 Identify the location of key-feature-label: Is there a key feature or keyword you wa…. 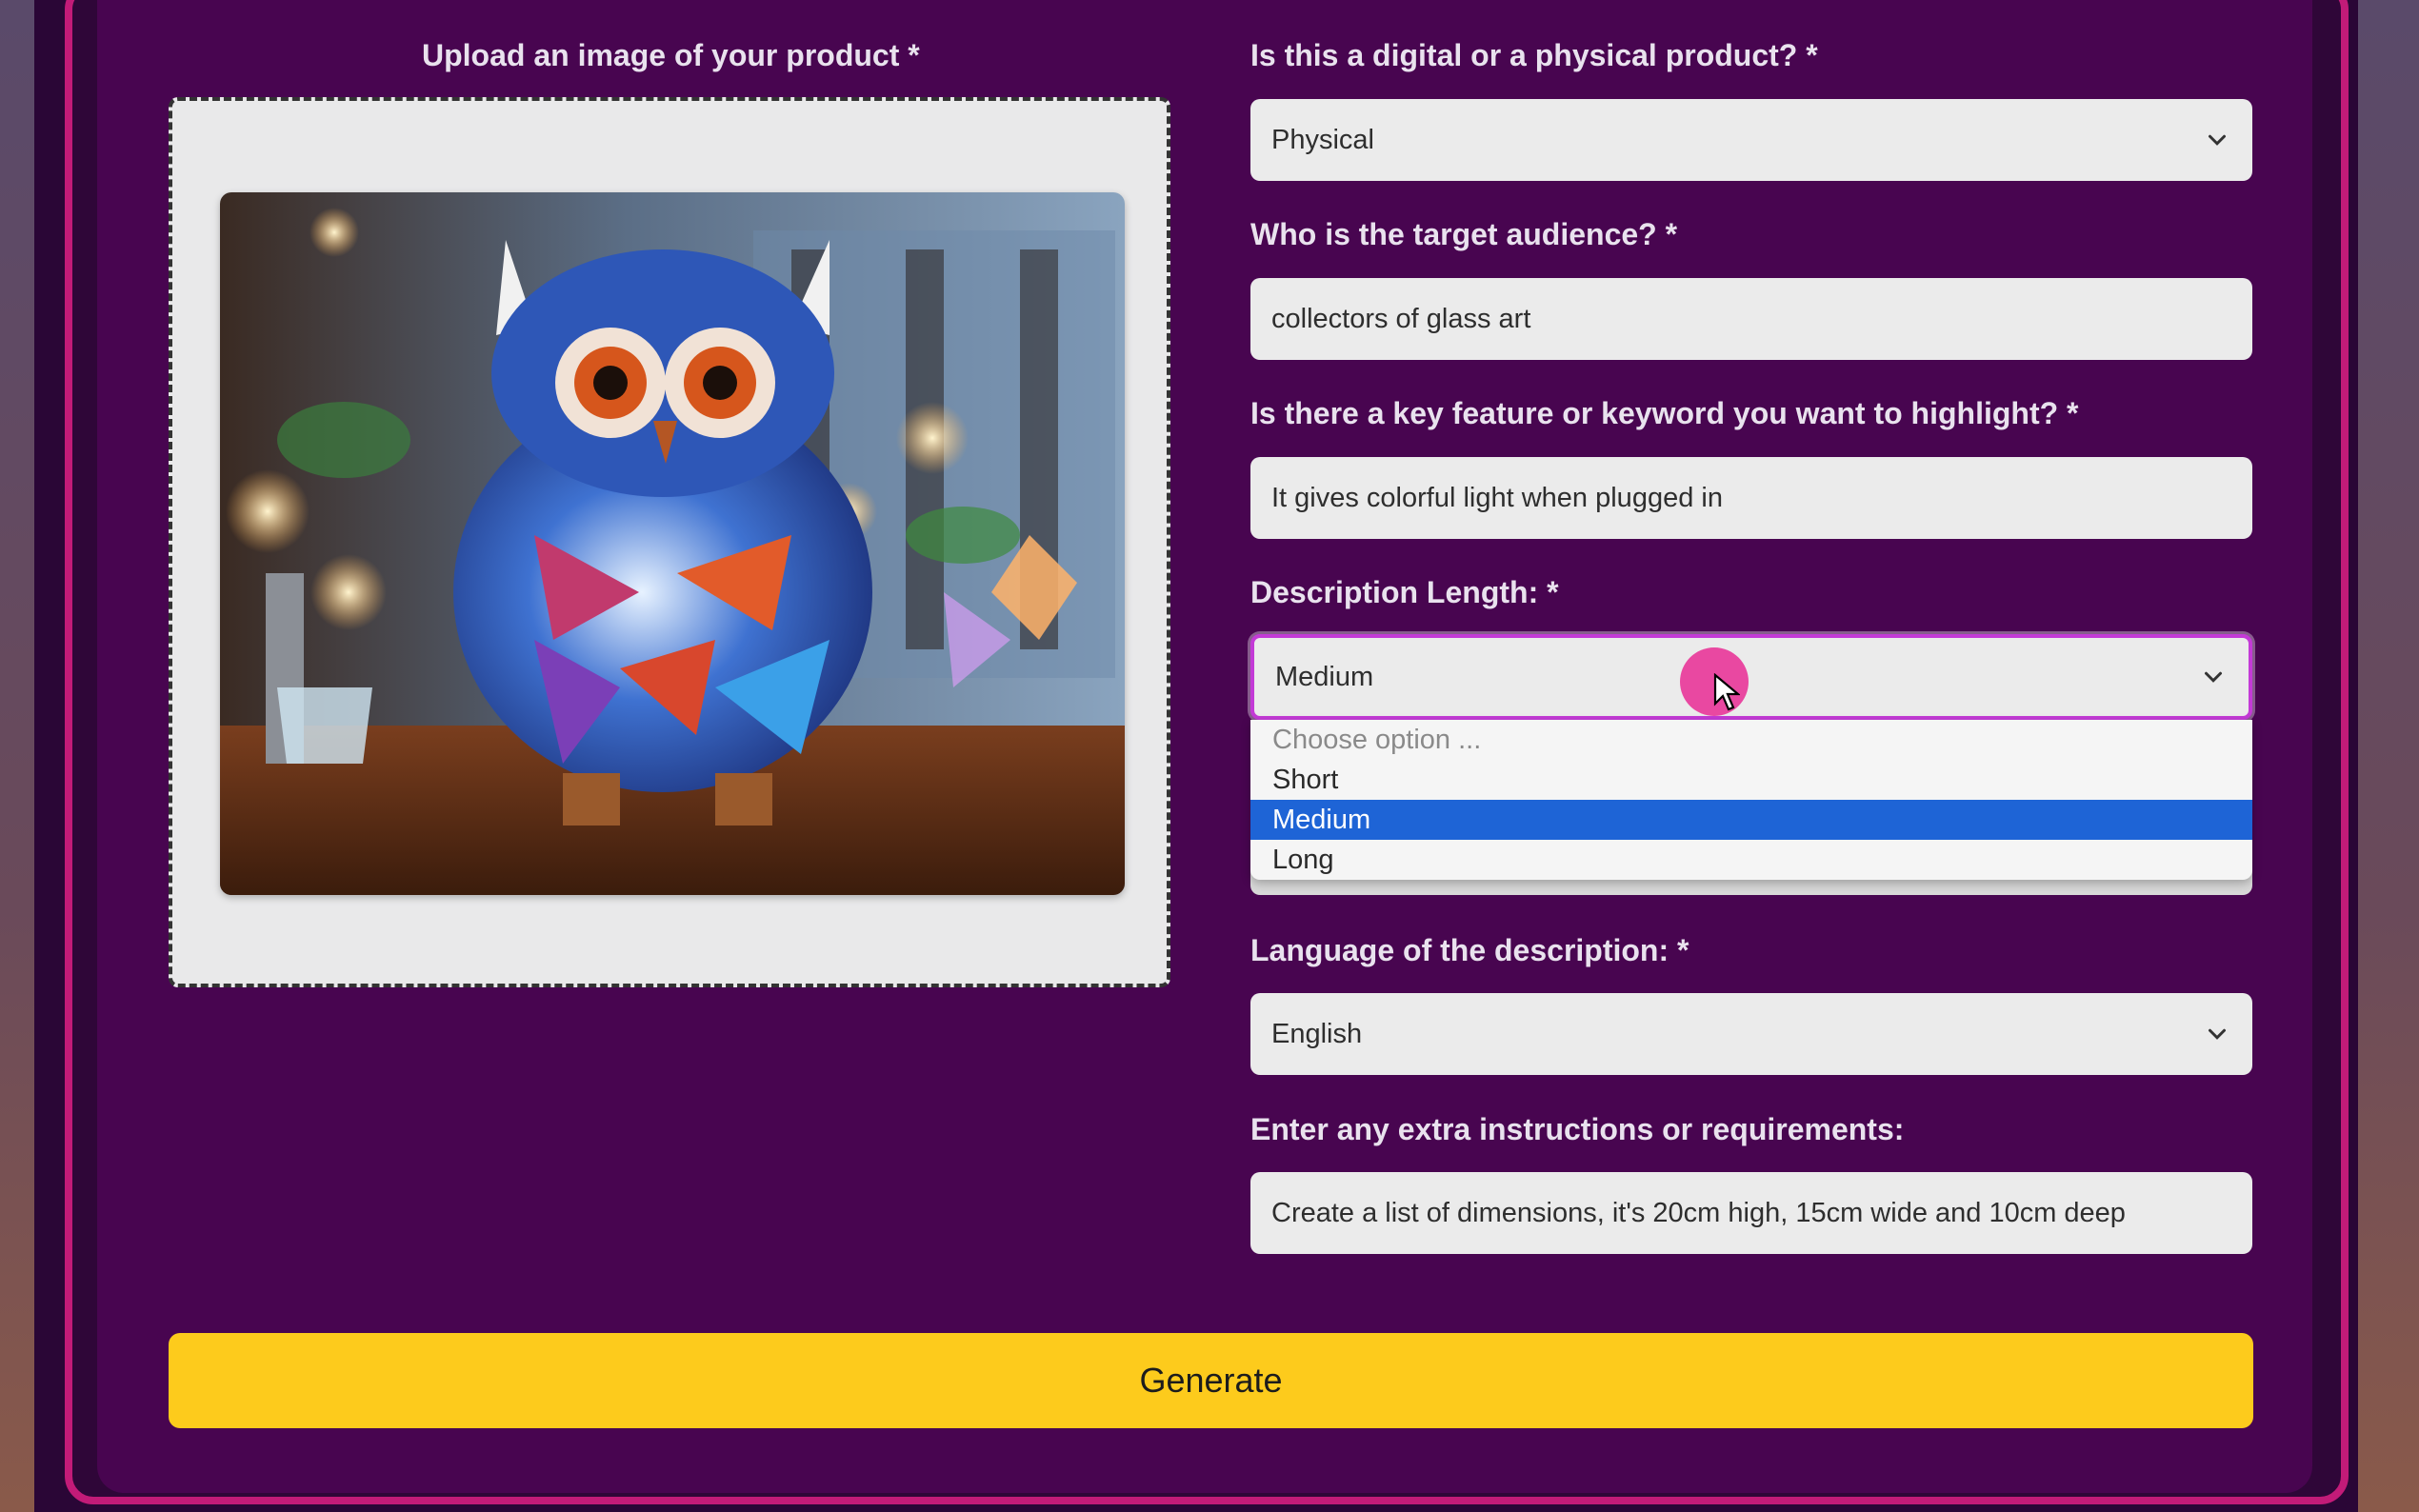
(1664, 413).